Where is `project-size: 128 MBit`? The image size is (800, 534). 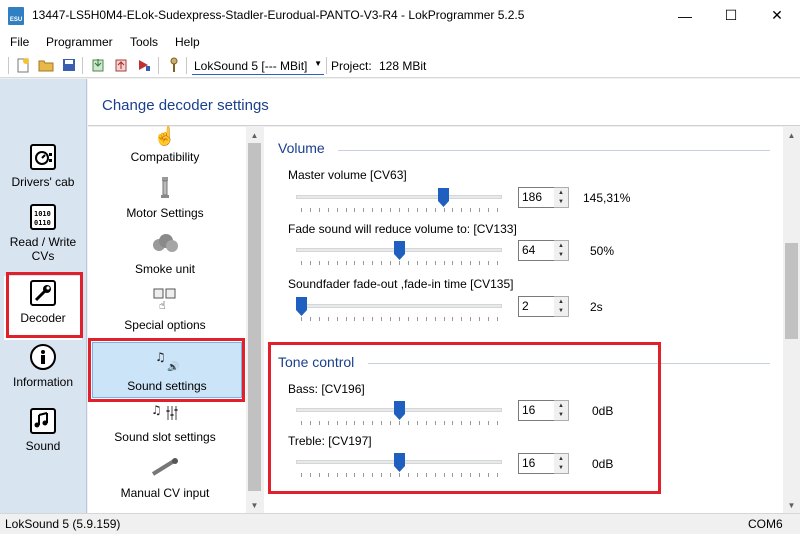
project-size: 128 MBit is located at coordinates (403, 66).